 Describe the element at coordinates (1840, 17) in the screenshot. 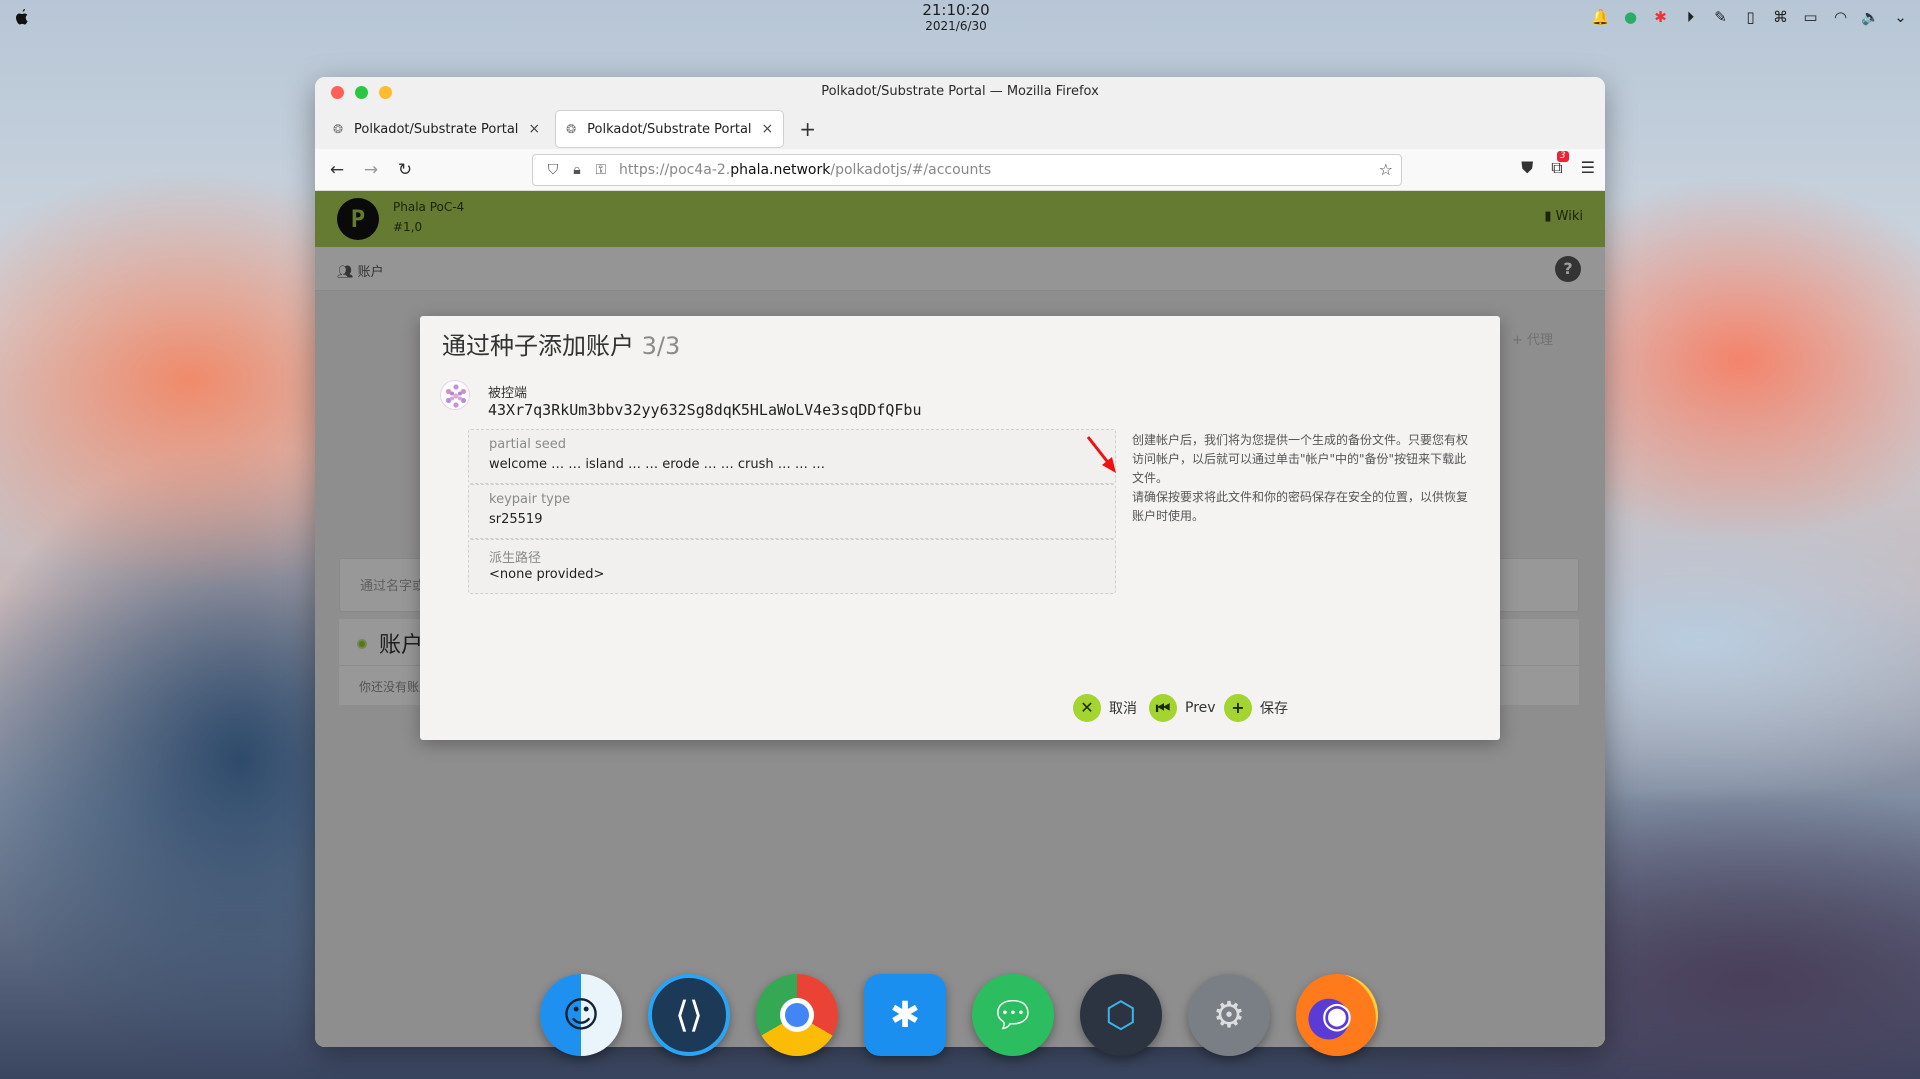

I see `wifi-icon: ◠` at that location.